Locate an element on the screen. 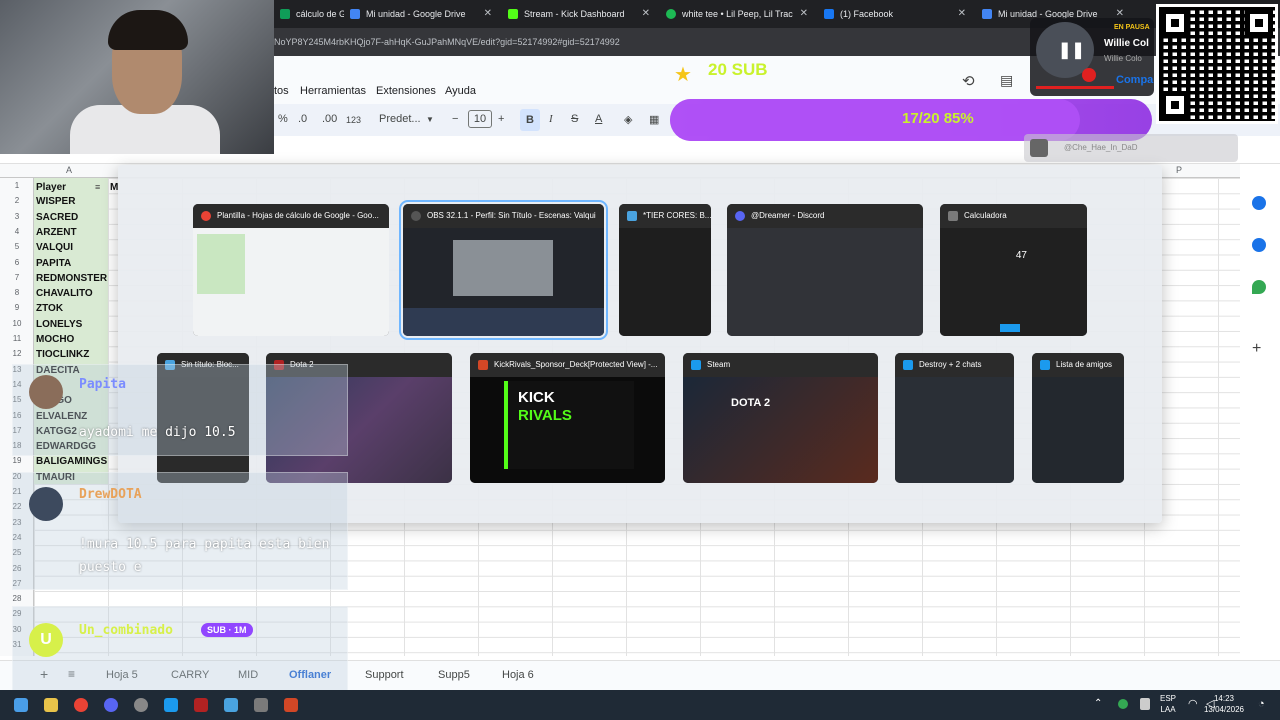 The image size is (1280, 720). maps-icon is located at coordinates (1259, 287).